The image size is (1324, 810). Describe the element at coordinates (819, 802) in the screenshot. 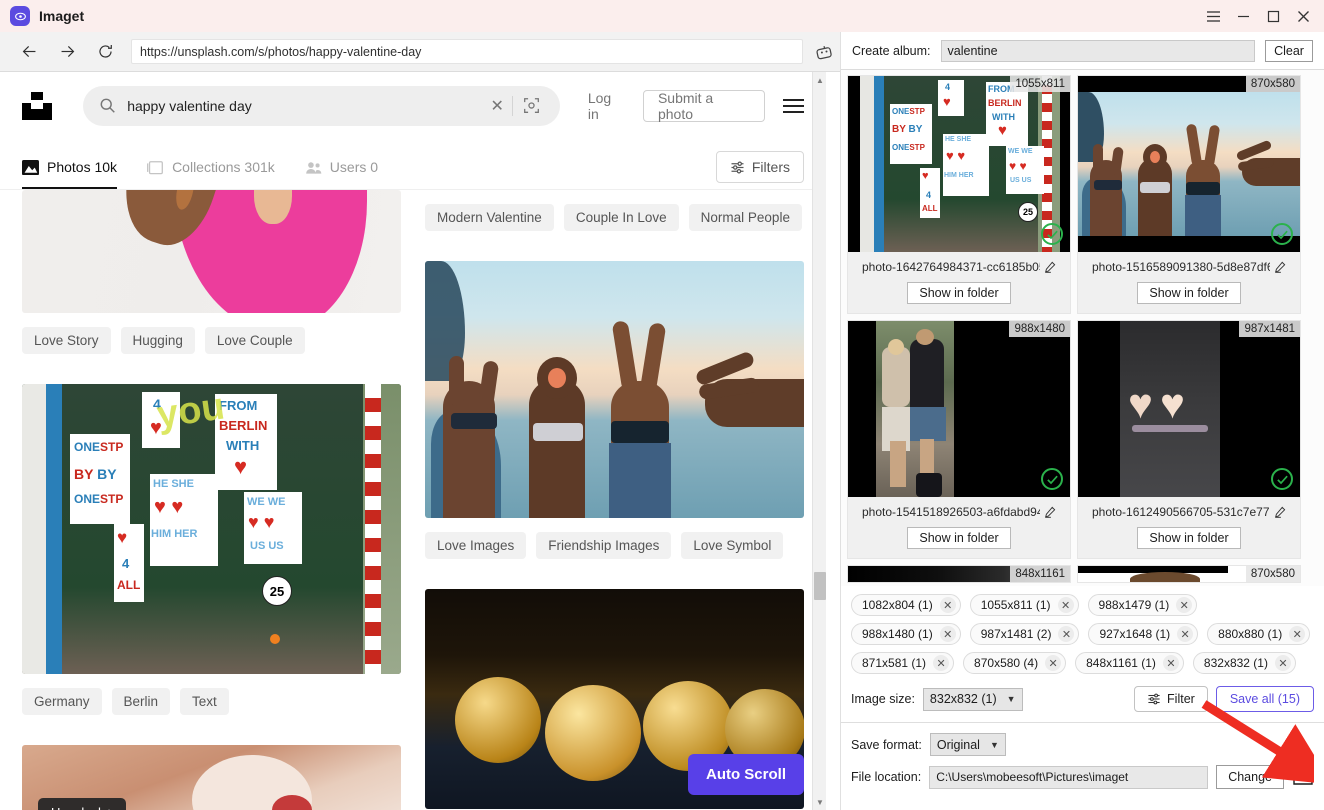

I see `scroll-down-arrow-icon: ▼` at that location.